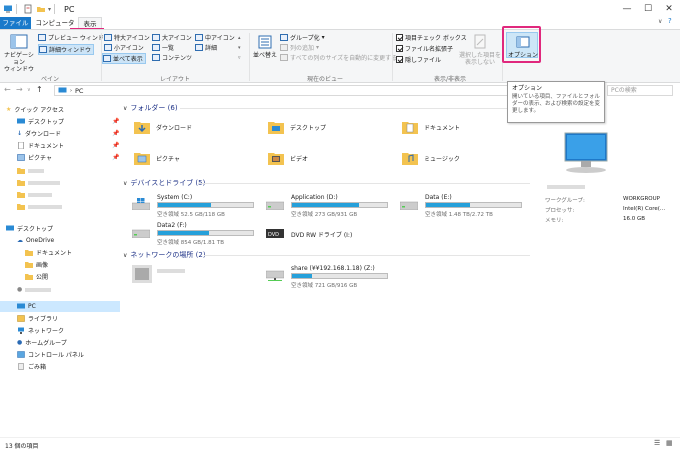 The width and height of the screenshot is (680, 451). I want to click on search-input: PCの検索, so click(640, 90).